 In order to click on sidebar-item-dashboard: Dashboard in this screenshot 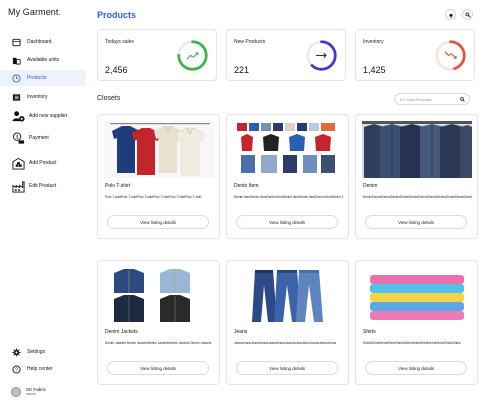, I will do `click(43, 42)`.